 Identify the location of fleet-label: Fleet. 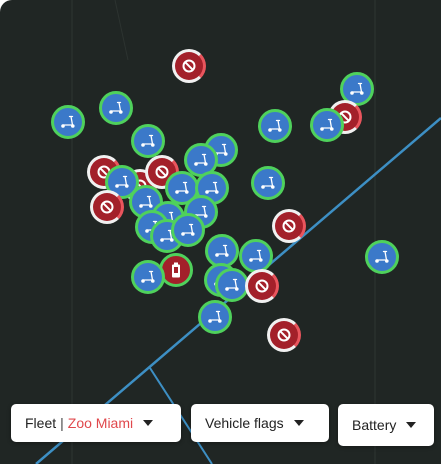
(41, 423).